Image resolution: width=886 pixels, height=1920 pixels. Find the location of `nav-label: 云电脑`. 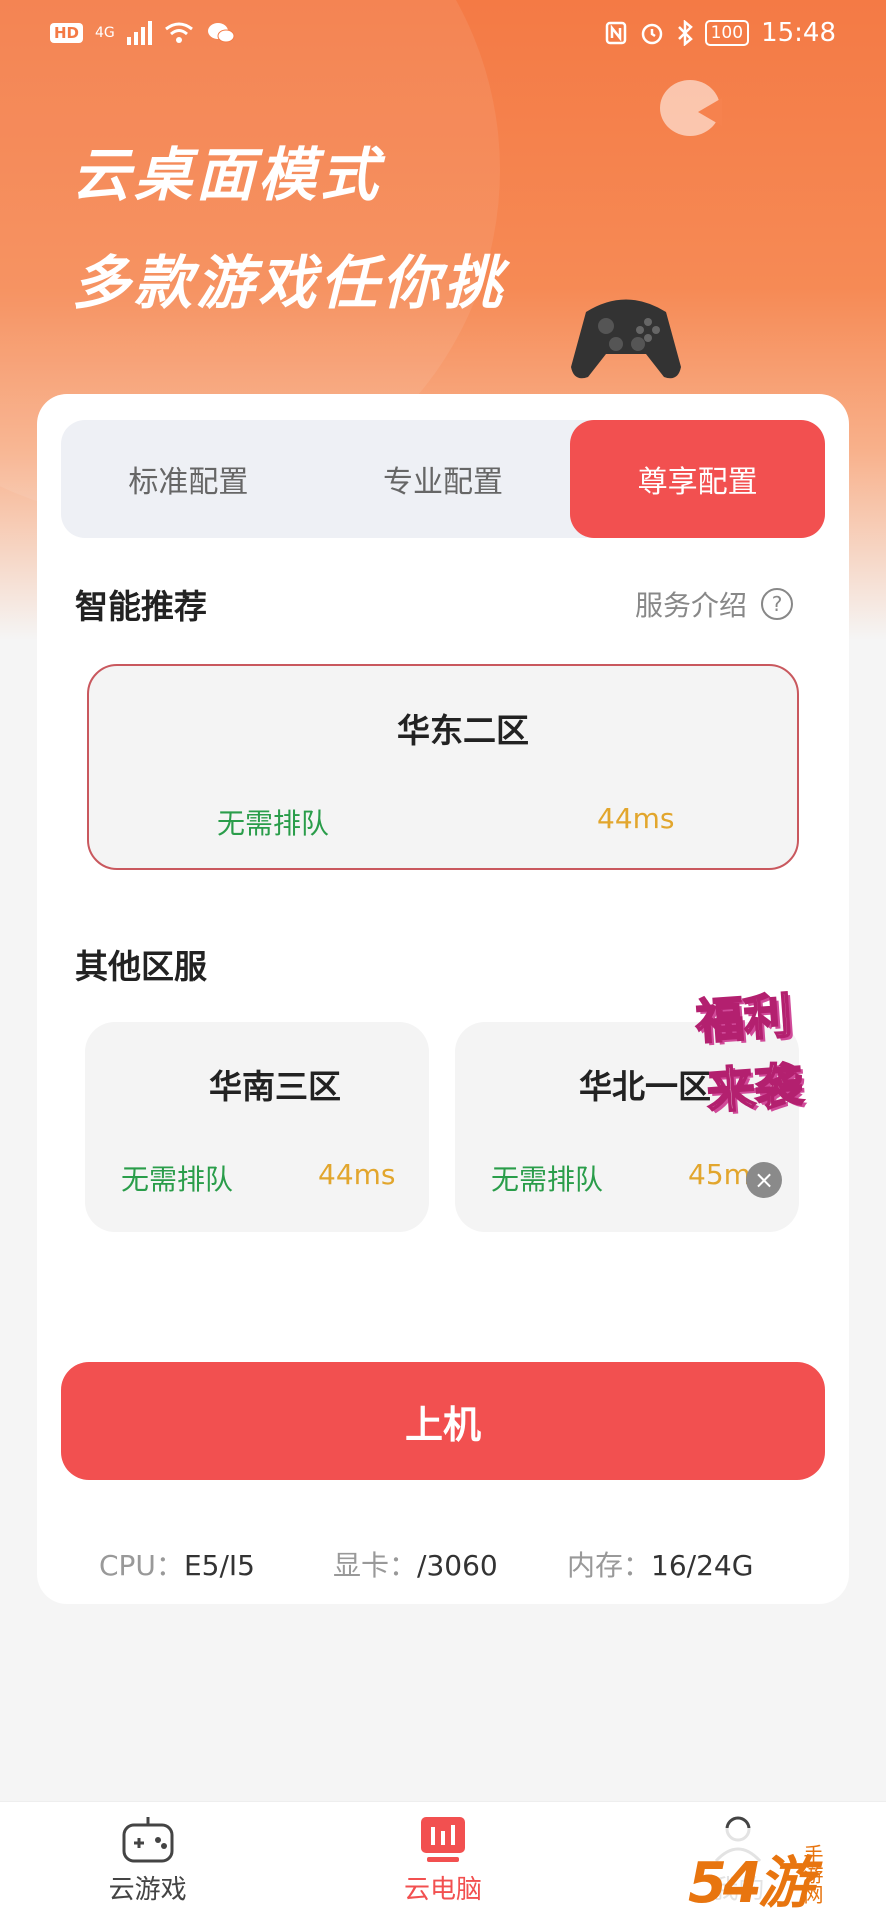

nav-label: 云电脑 is located at coordinates (442, 1890).